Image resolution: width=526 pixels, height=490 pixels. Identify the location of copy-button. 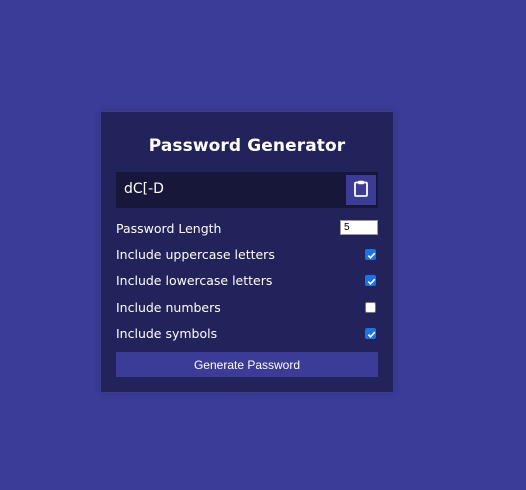
(361, 190).